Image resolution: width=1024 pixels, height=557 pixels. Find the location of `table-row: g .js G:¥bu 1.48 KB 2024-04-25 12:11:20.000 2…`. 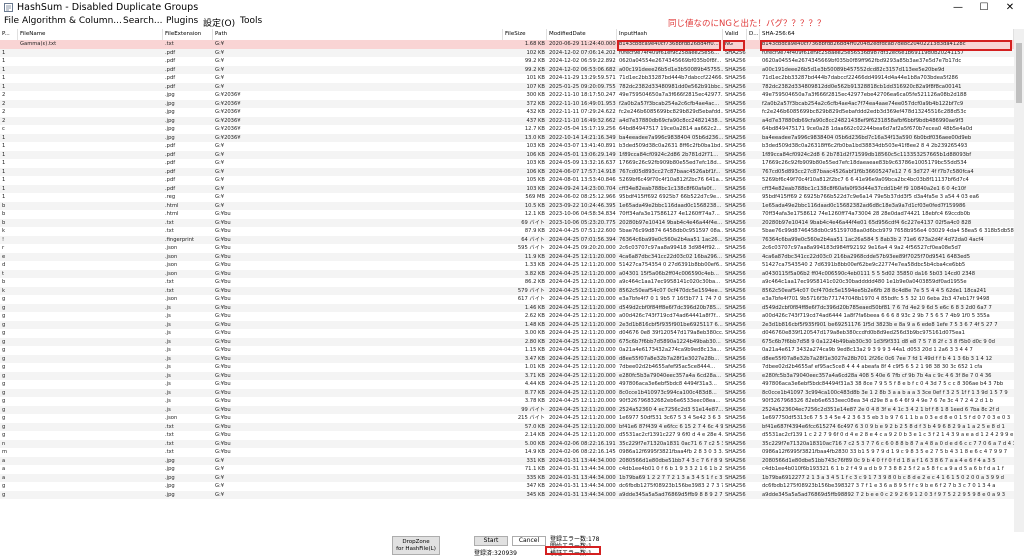

table-row: g .js G:¥bu 1.48 KB 2024-04-25 12:11:20.000 2… is located at coordinates (512, 324).